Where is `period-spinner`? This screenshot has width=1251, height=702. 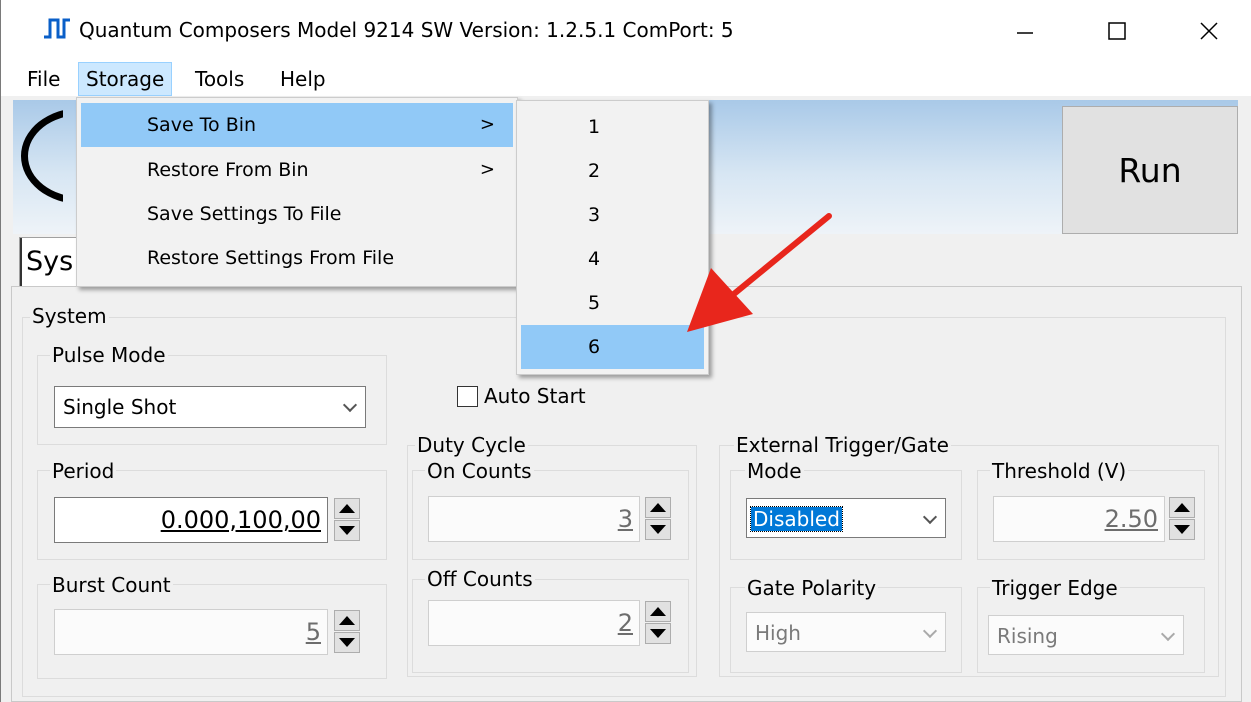
period-spinner is located at coordinates (347, 520).